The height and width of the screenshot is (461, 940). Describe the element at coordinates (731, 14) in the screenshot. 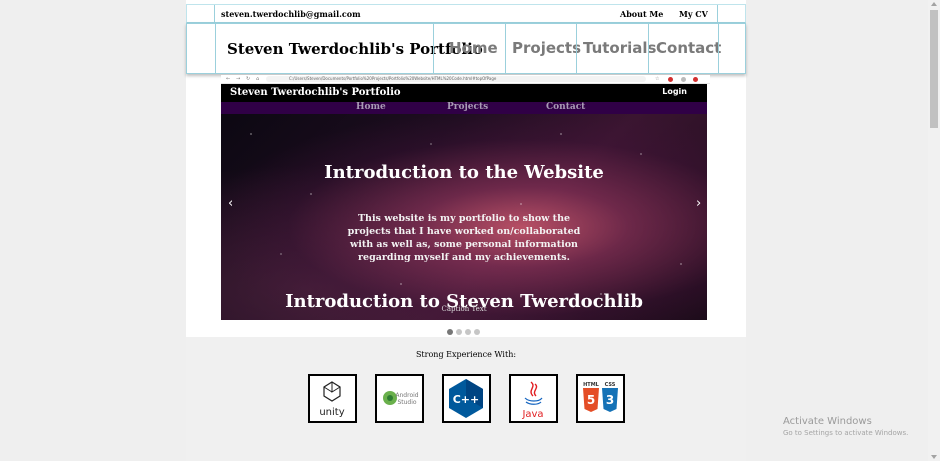

I see `top-bar-right-cell` at that location.